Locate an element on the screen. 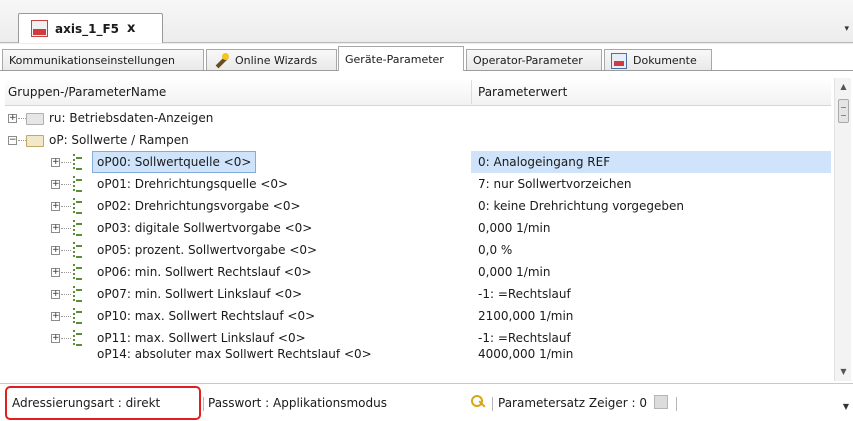 This screenshot has height=421, width=853. scroll-up-arrow-icon: ▲ is located at coordinates (843, 87).